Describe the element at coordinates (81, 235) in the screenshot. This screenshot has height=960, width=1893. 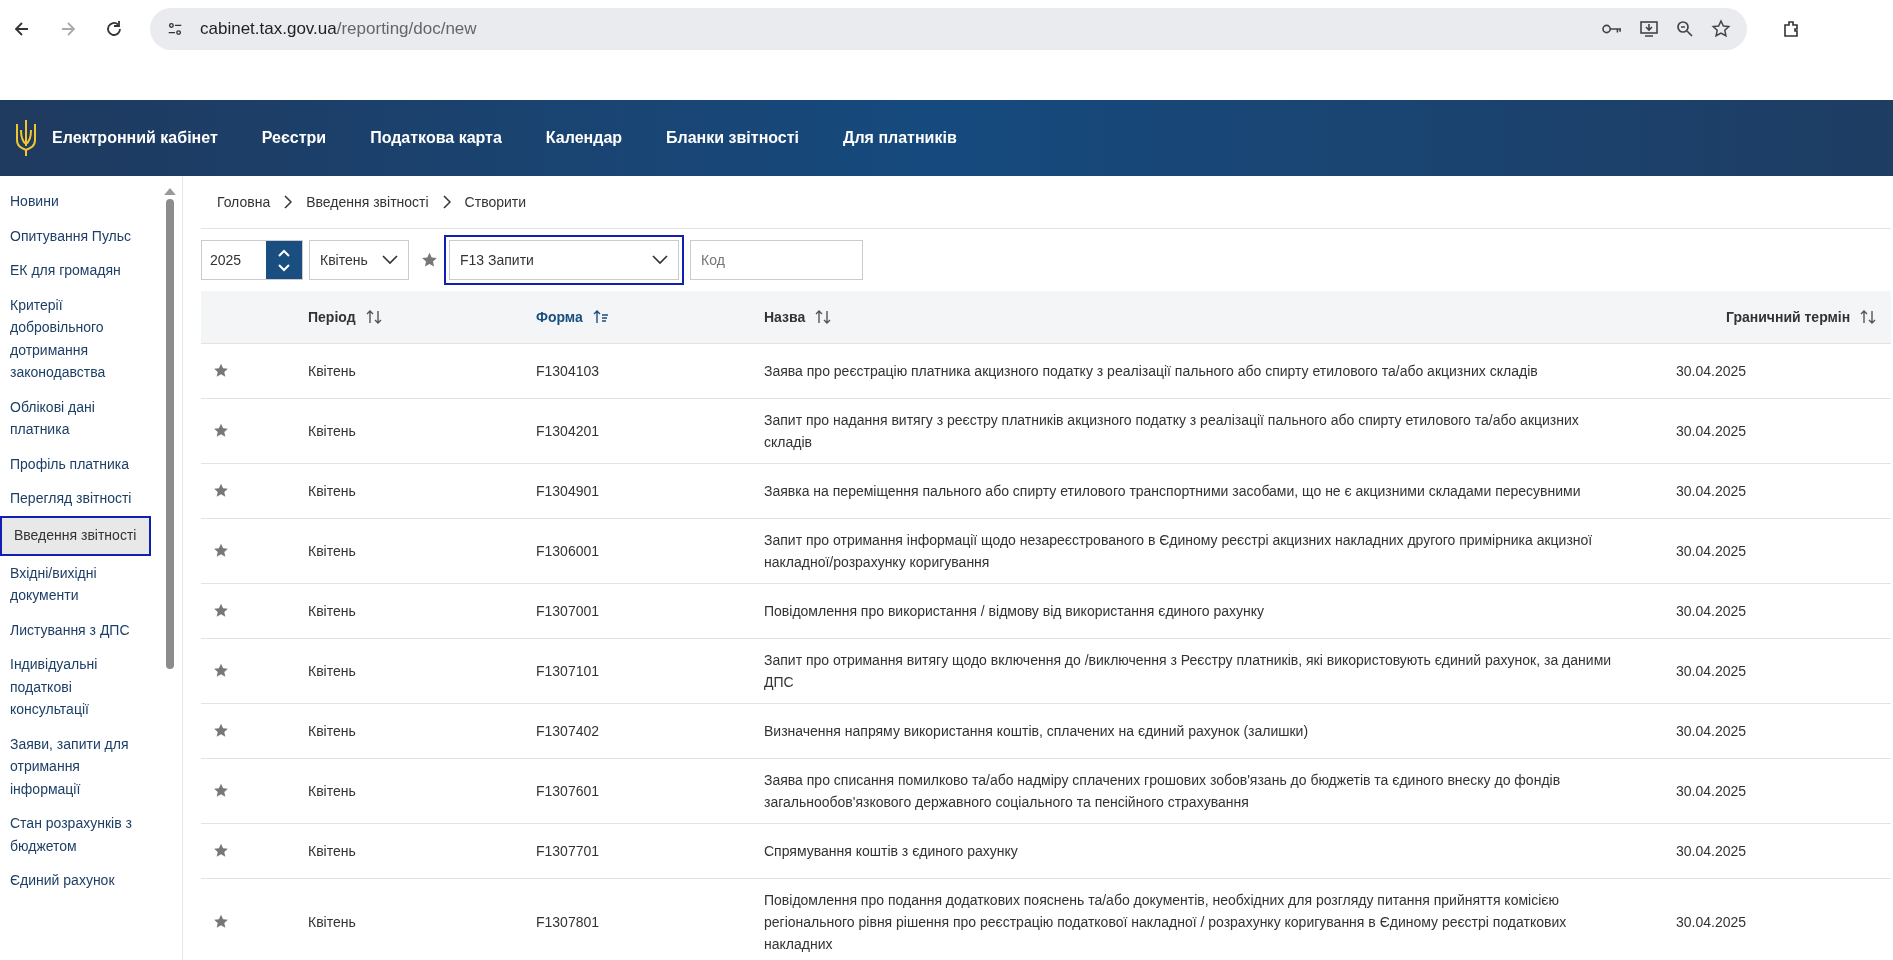
I see `sidebar-item: Опитування Пульс` at that location.